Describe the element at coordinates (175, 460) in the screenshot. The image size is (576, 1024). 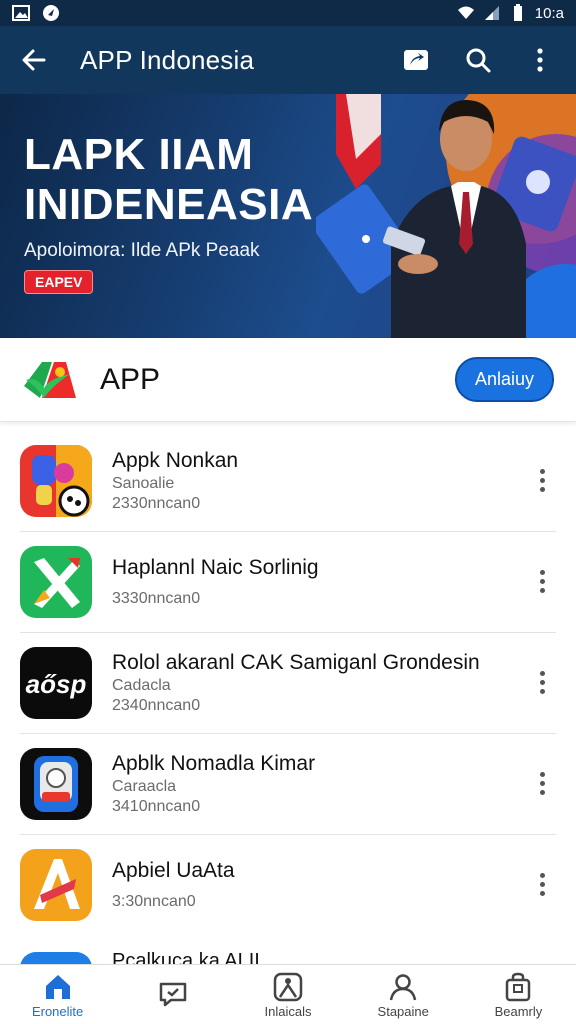
I see `app-title: Appk Nonkan` at that location.